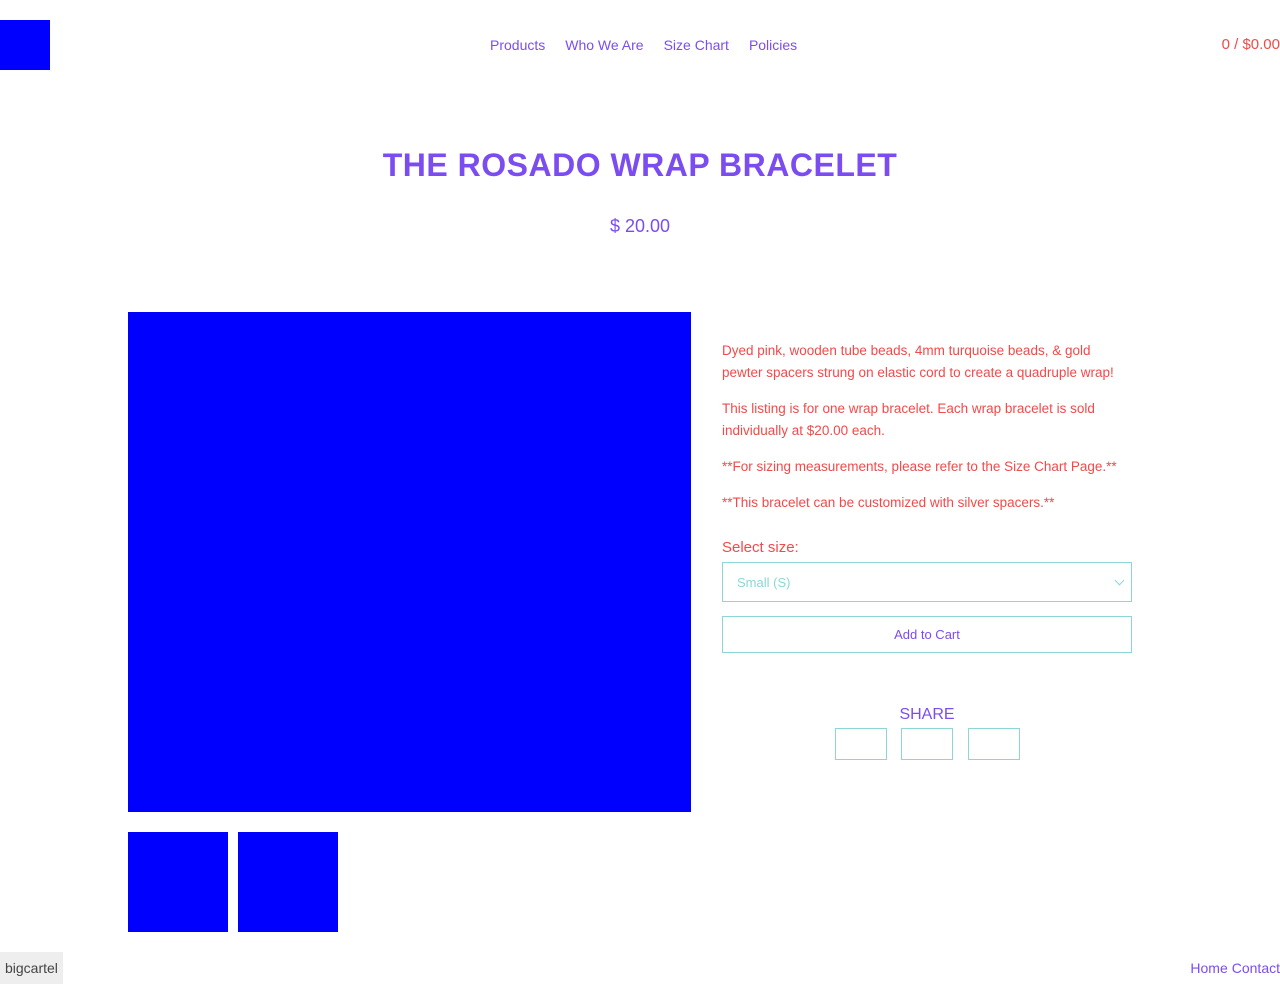  Describe the element at coordinates (604, 45) in the screenshot. I see `nav-who-we-are-link: Who We Are` at that location.